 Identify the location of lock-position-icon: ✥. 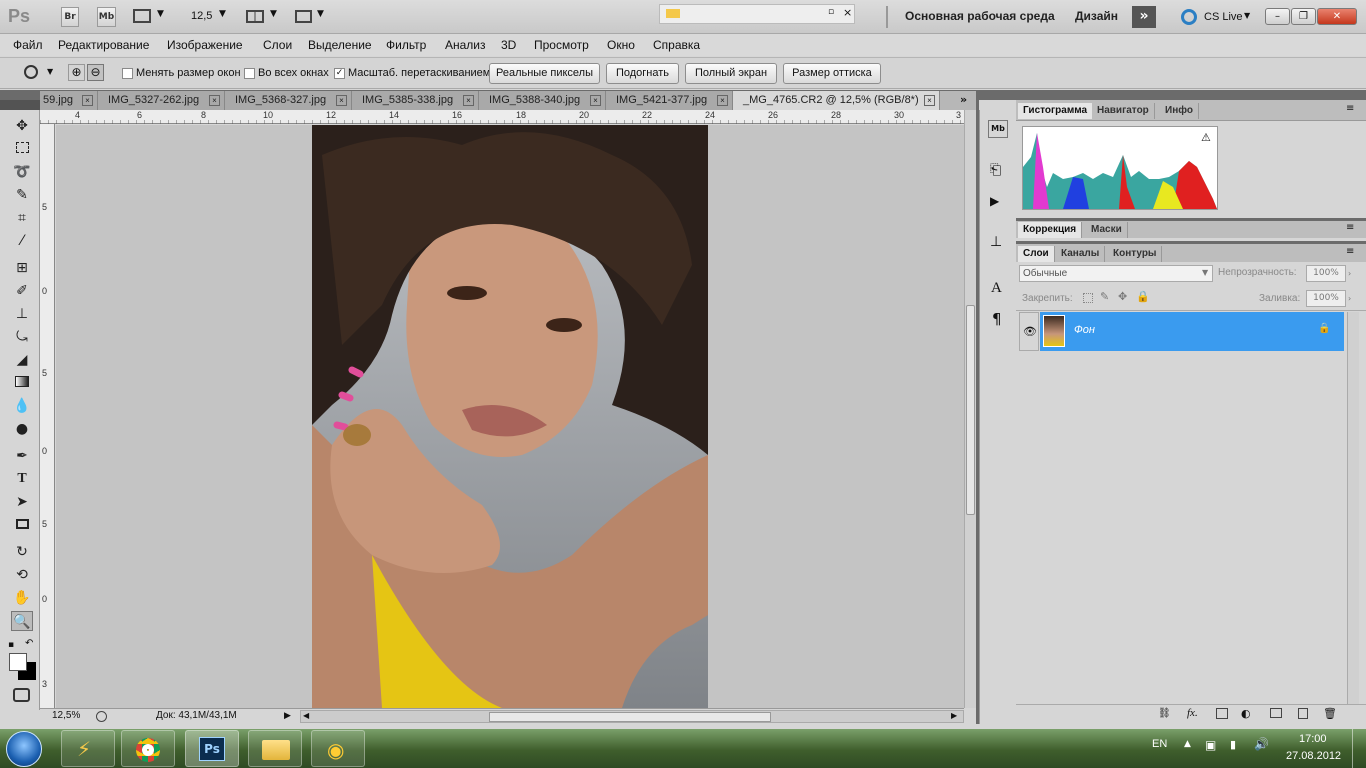
(1122, 296).